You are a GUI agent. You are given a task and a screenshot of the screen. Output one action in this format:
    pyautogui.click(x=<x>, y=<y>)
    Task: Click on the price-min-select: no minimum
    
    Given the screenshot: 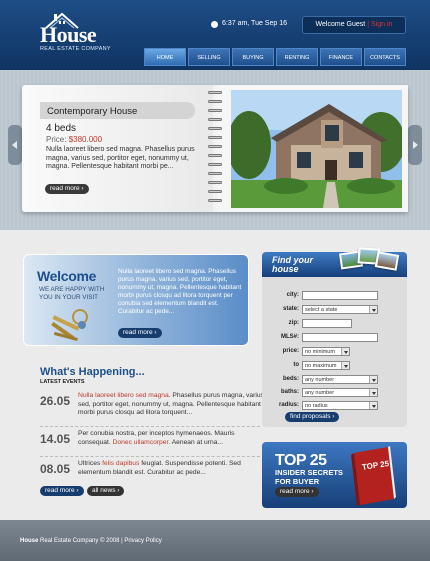 What is the action you would take?
    pyautogui.click(x=326, y=351)
    